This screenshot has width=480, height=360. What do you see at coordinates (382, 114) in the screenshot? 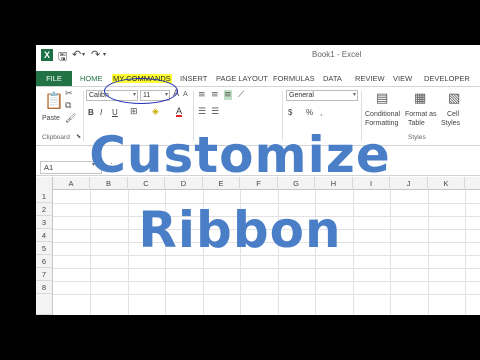
I see `conditional-formatting-line1: Conditional` at bounding box center [382, 114].